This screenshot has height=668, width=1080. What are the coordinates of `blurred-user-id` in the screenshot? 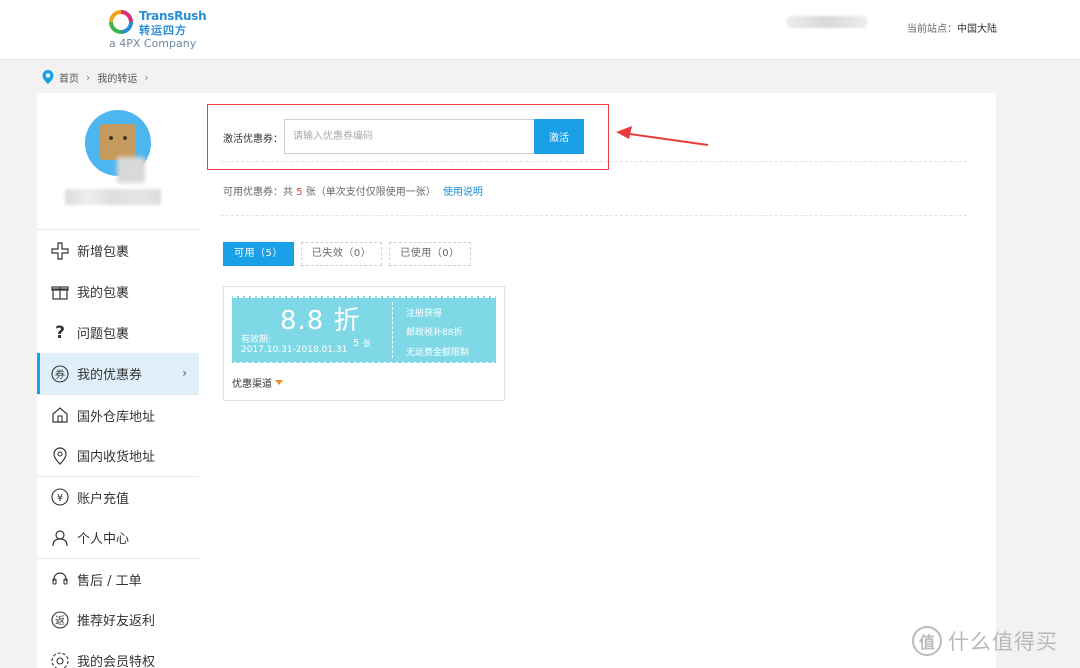 It's located at (113, 197).